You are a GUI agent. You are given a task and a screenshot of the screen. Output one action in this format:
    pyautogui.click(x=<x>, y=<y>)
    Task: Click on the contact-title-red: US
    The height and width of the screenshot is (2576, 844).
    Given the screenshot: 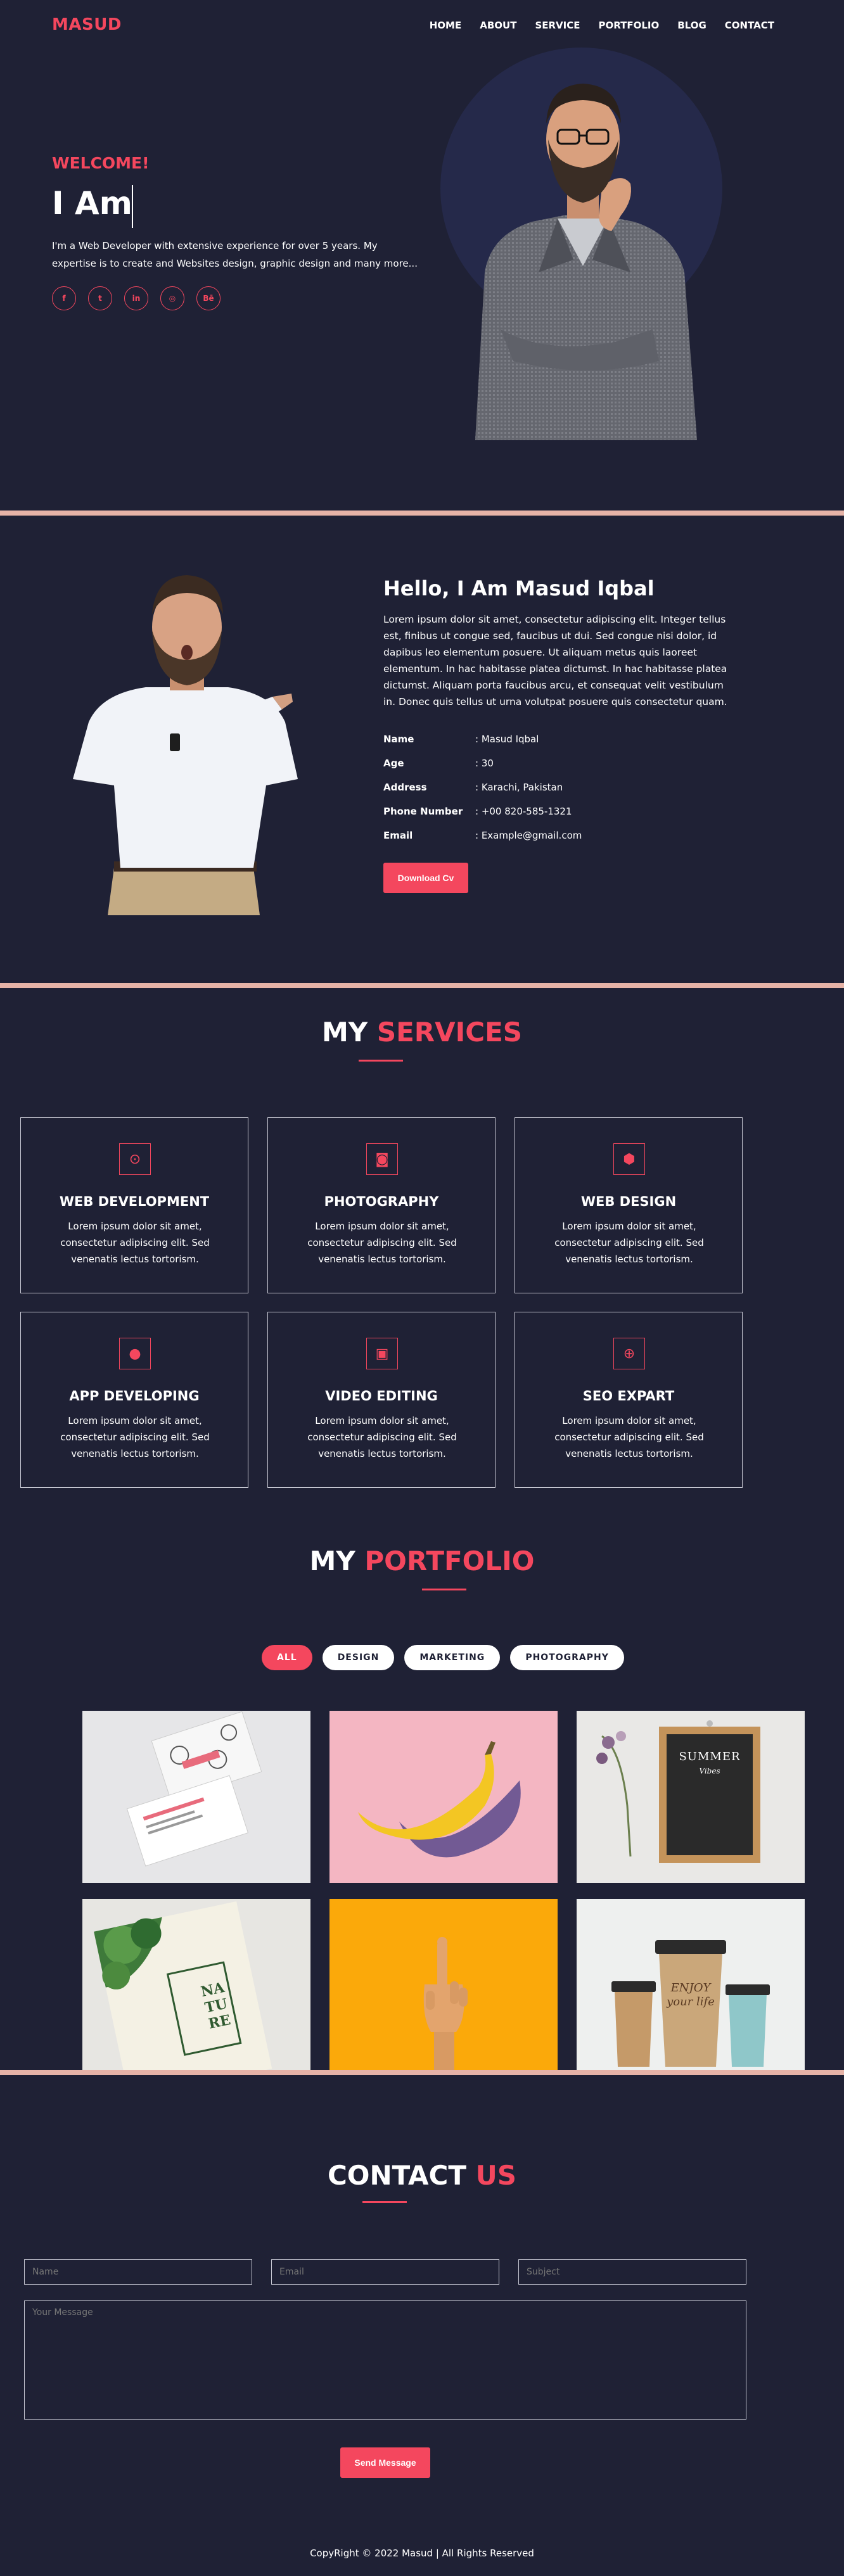 What is the action you would take?
    pyautogui.click(x=496, y=2175)
    